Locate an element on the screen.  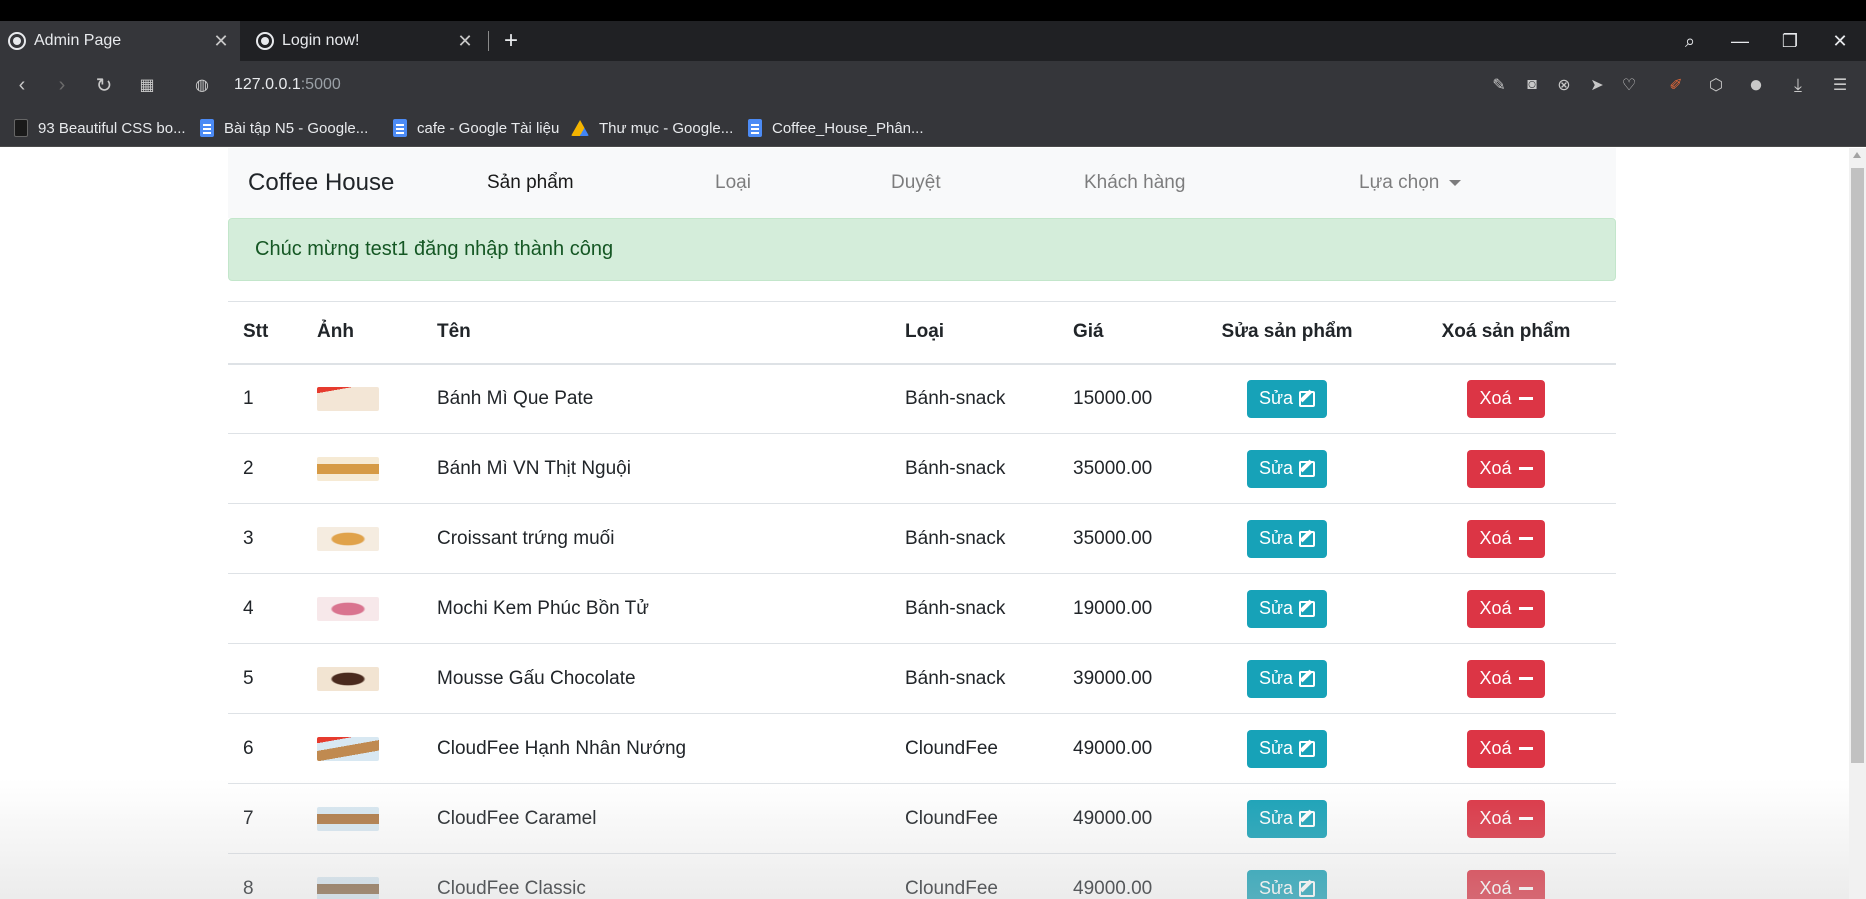
scrollbar-thumb is located at coordinates (1857, 465).